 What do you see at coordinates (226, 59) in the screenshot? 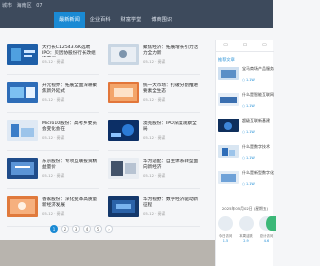
I see `sidebar-section-title: 推荐文章` at bounding box center [226, 59].